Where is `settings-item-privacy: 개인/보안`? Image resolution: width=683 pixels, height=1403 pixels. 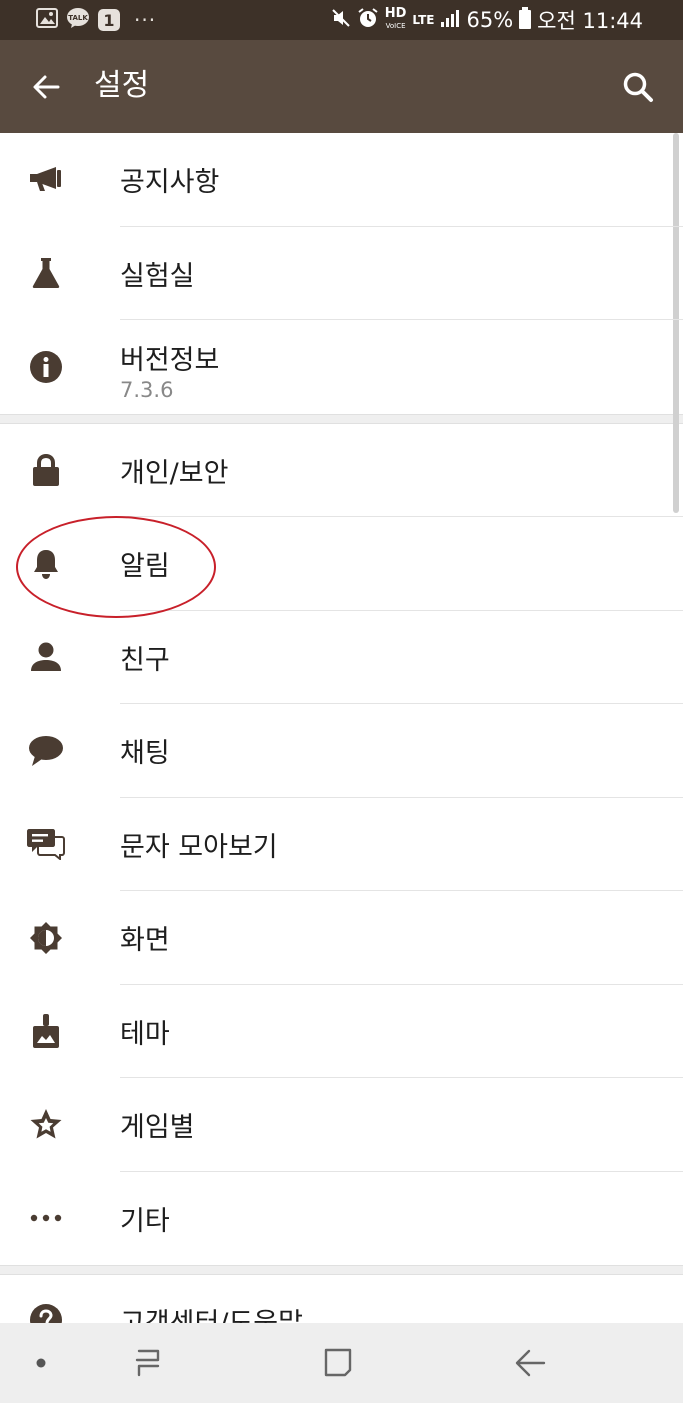
settings-item-privacy: 개인/보안 is located at coordinates (341, 471).